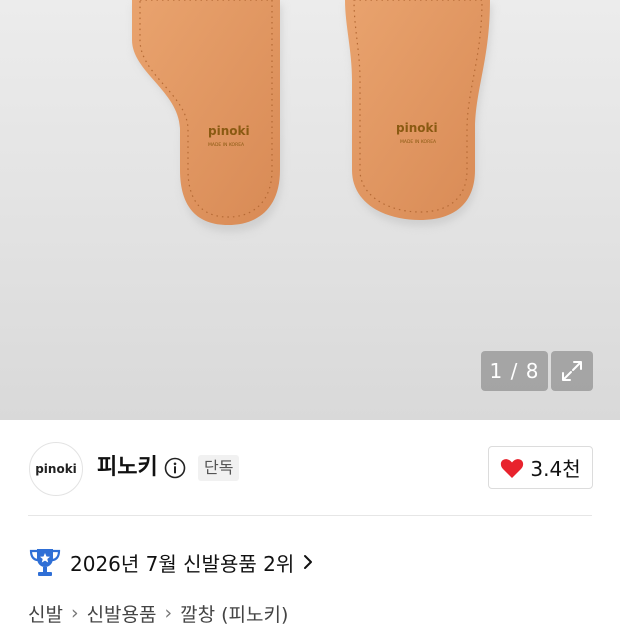 The height and width of the screenshot is (628, 620). I want to click on insole-sub-left: MADE IN KOREA, so click(226, 145).